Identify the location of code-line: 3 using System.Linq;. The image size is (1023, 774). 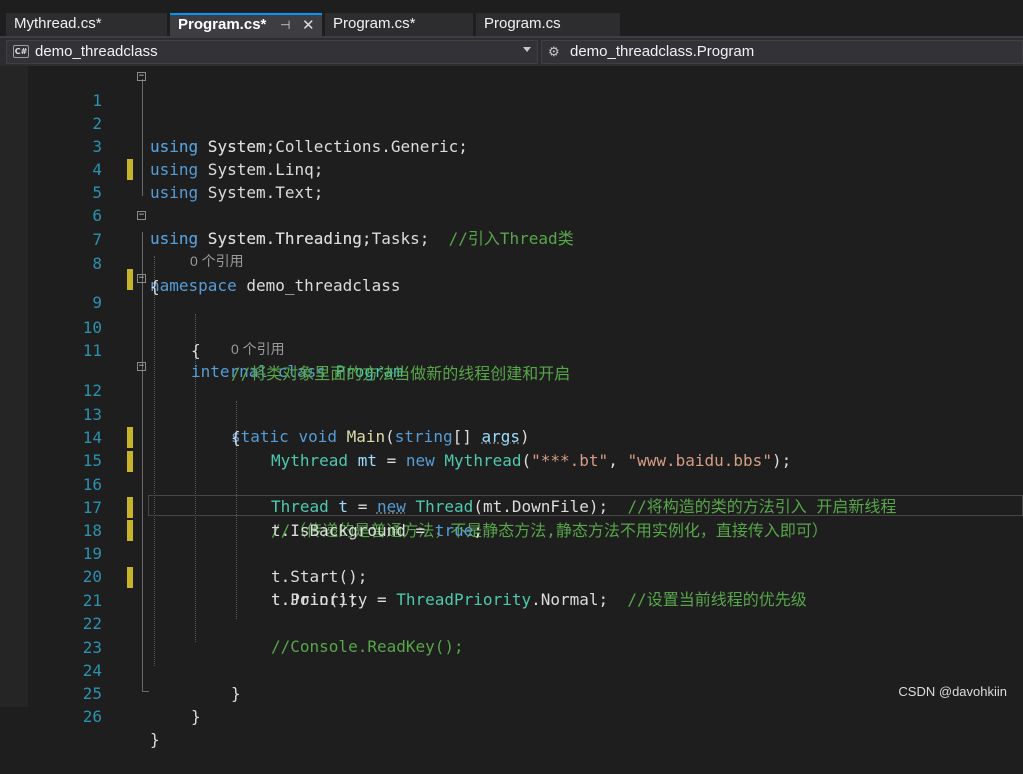
(208, 158).